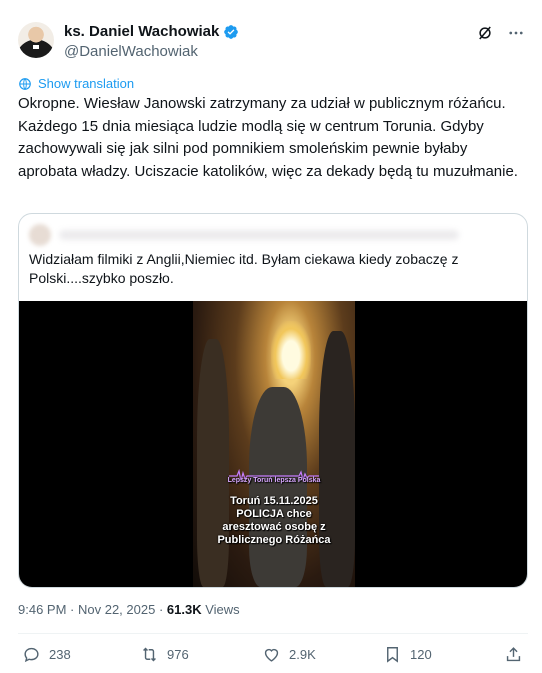  Describe the element at coordinates (421, 654) in the screenshot. I see `bookmark-count: 120` at that location.